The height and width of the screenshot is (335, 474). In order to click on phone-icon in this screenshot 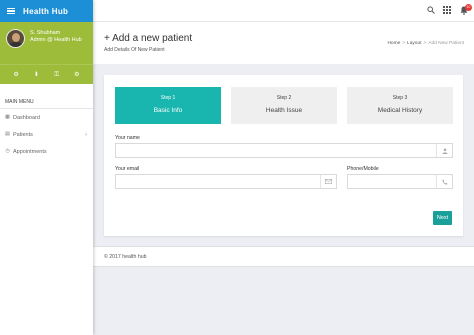, I will do `click(444, 181)`.